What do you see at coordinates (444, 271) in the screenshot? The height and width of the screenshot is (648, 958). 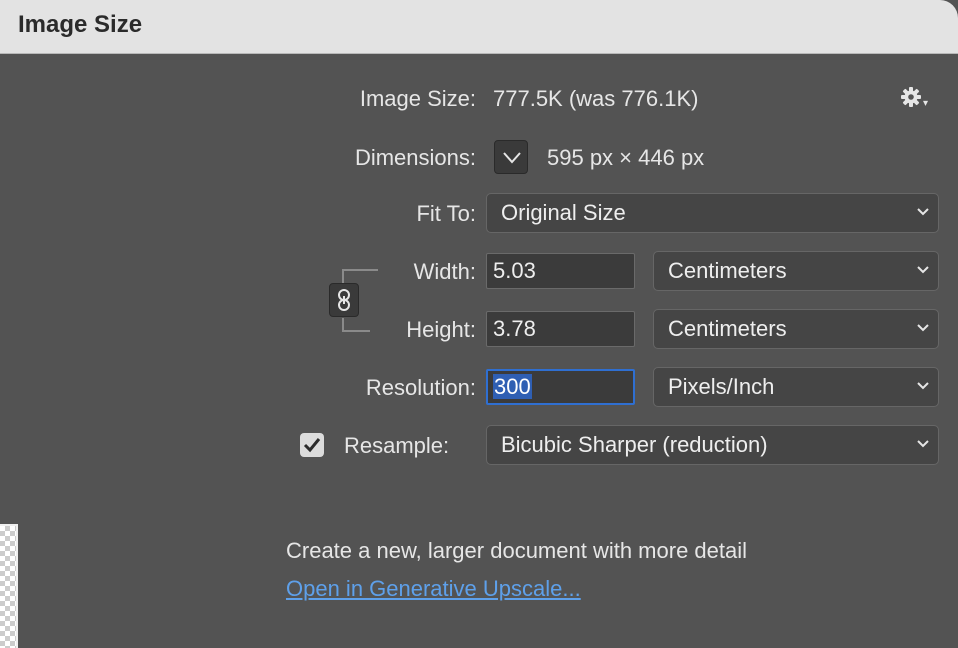 I see `width-label: Width:` at bounding box center [444, 271].